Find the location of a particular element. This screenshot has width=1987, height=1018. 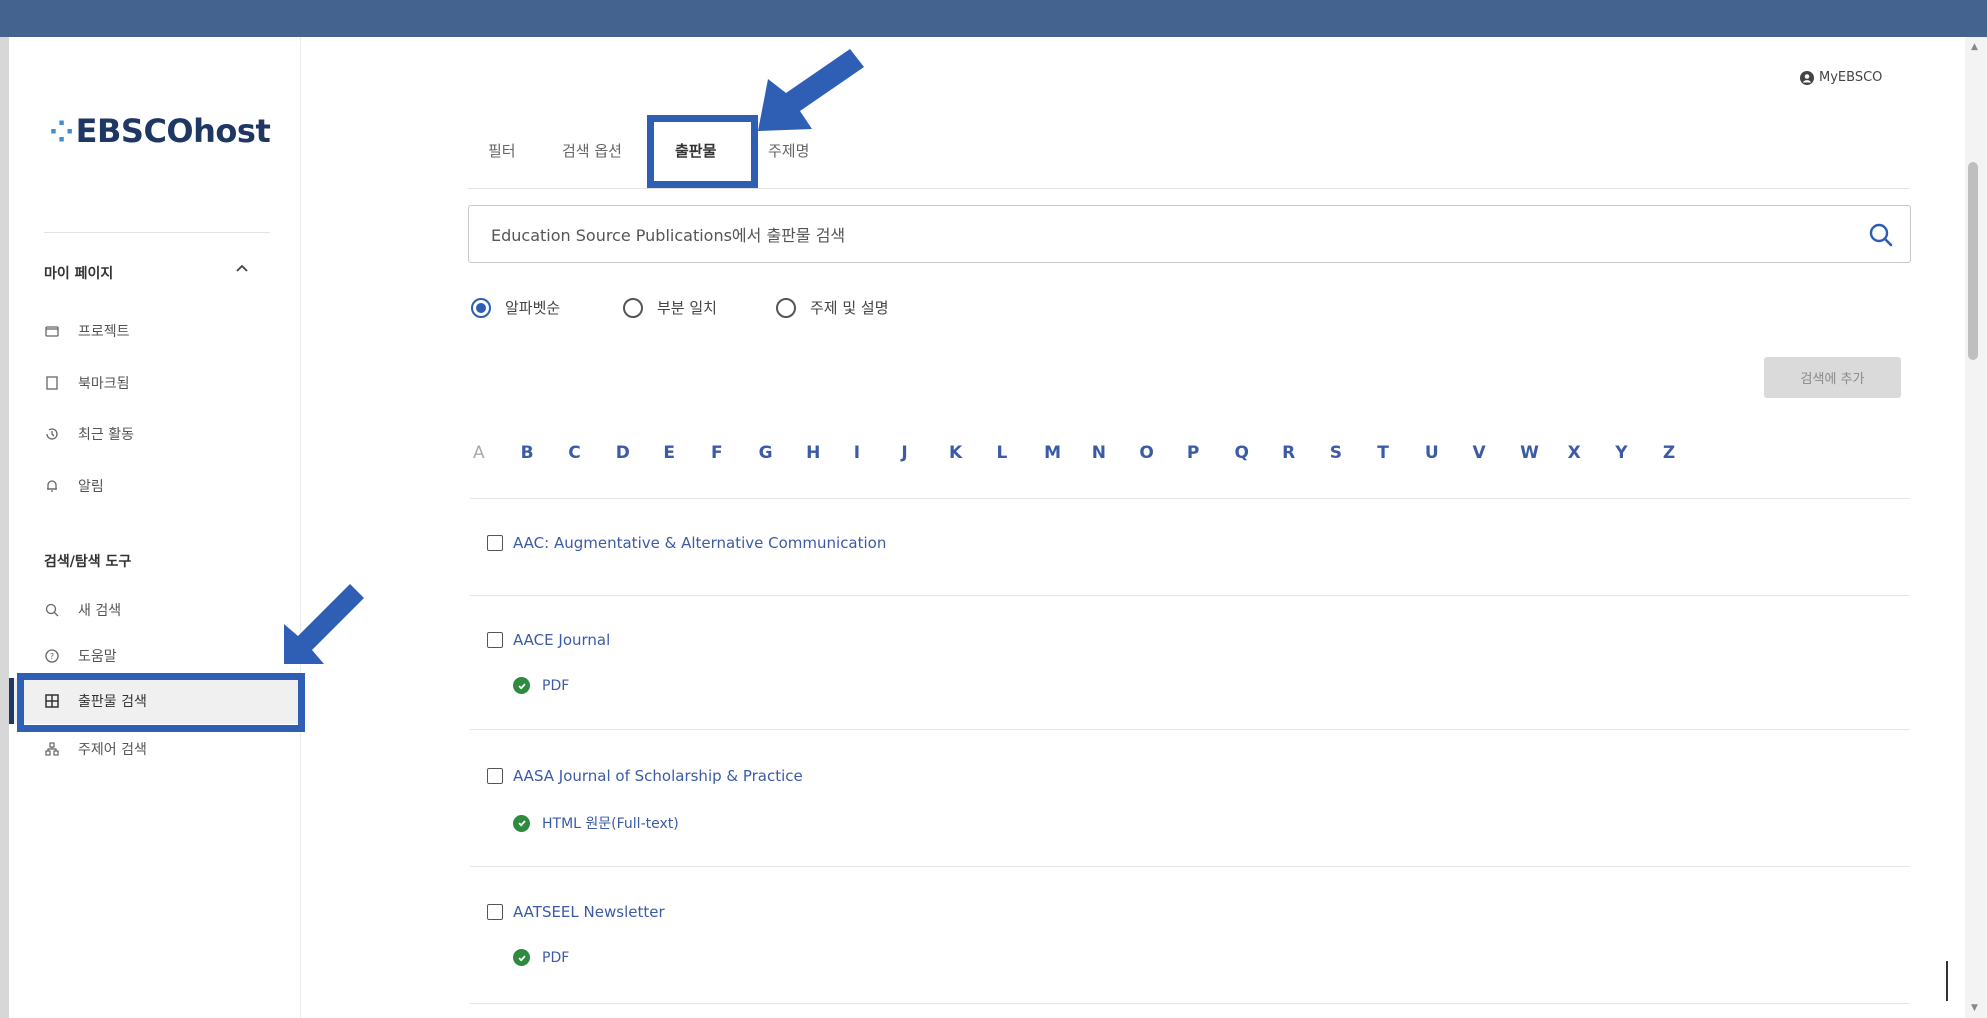

alpha-letter-h: H is located at coordinates (830, 453).